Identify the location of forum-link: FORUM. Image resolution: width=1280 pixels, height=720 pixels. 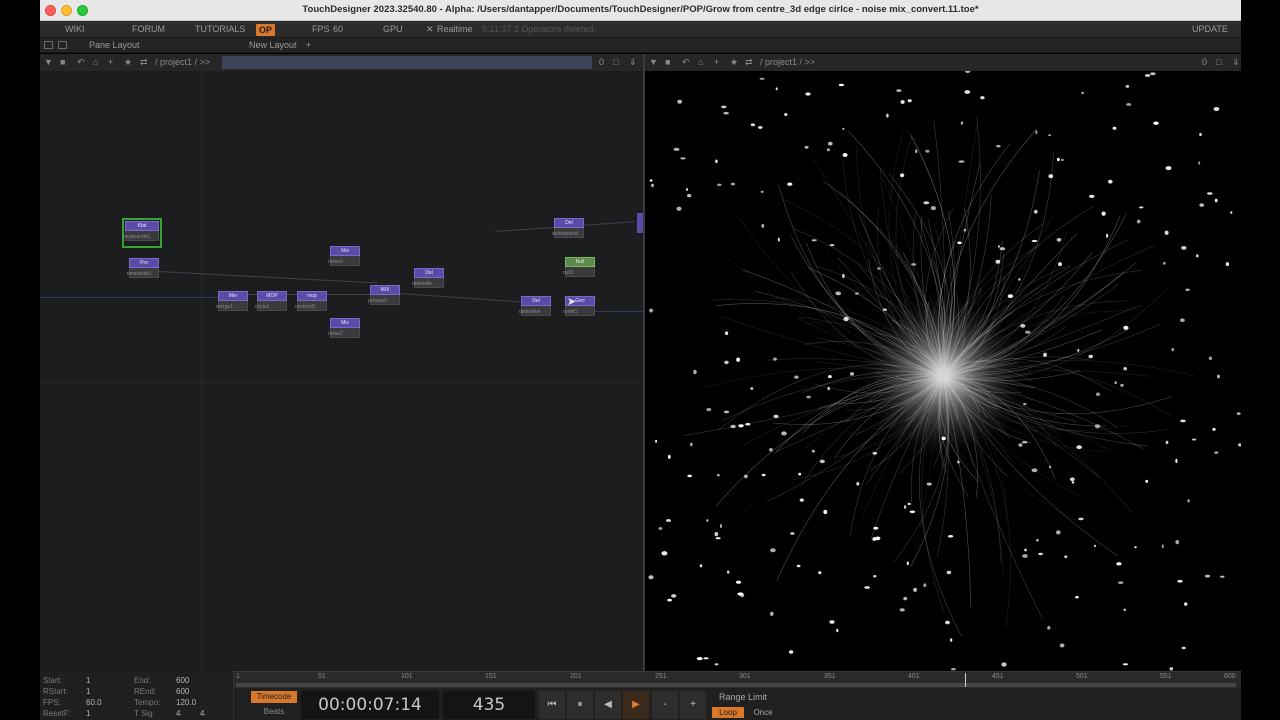
(148, 29).